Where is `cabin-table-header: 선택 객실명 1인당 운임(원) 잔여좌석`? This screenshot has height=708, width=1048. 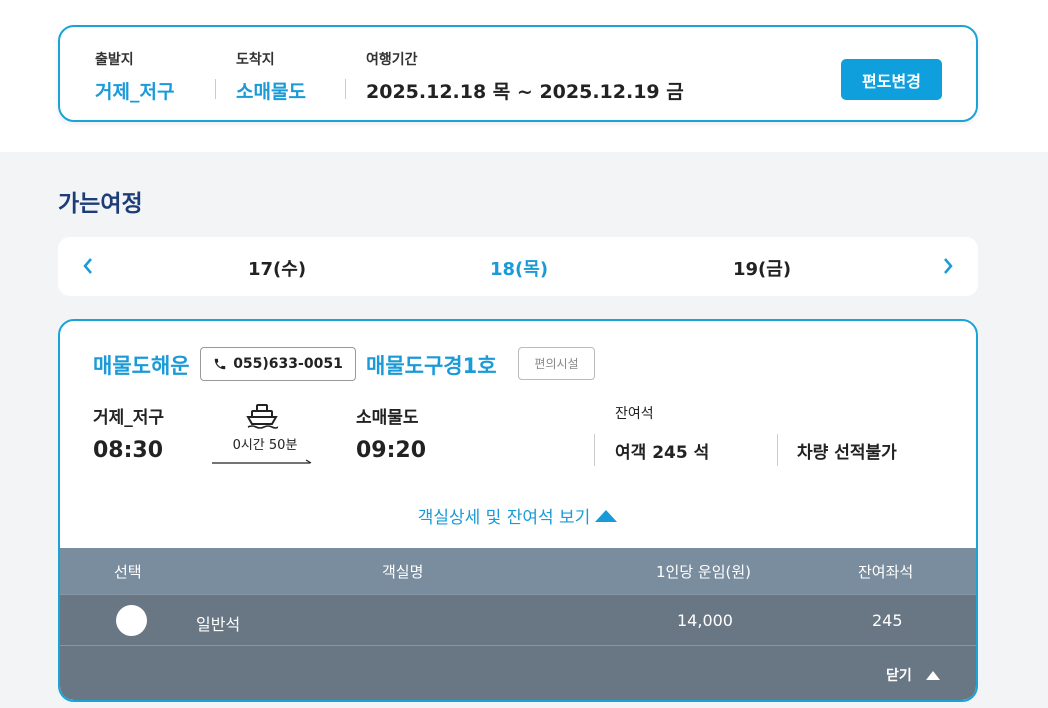 cabin-table-header: 선택 객실명 1인당 운임(원) 잔여좌석 is located at coordinates (518, 571).